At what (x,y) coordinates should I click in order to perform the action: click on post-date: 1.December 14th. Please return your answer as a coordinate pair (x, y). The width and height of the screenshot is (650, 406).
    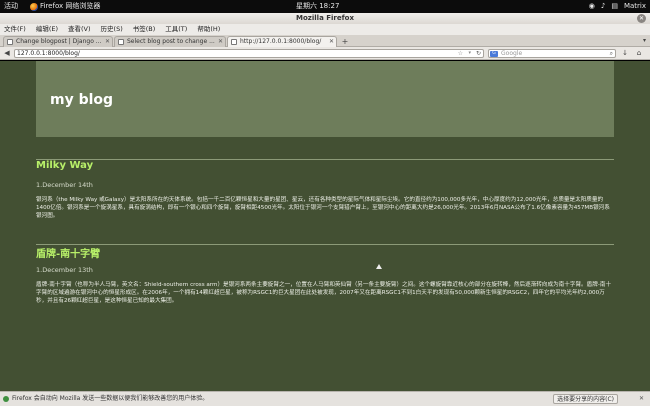
    Looking at the image, I should click on (64, 185).